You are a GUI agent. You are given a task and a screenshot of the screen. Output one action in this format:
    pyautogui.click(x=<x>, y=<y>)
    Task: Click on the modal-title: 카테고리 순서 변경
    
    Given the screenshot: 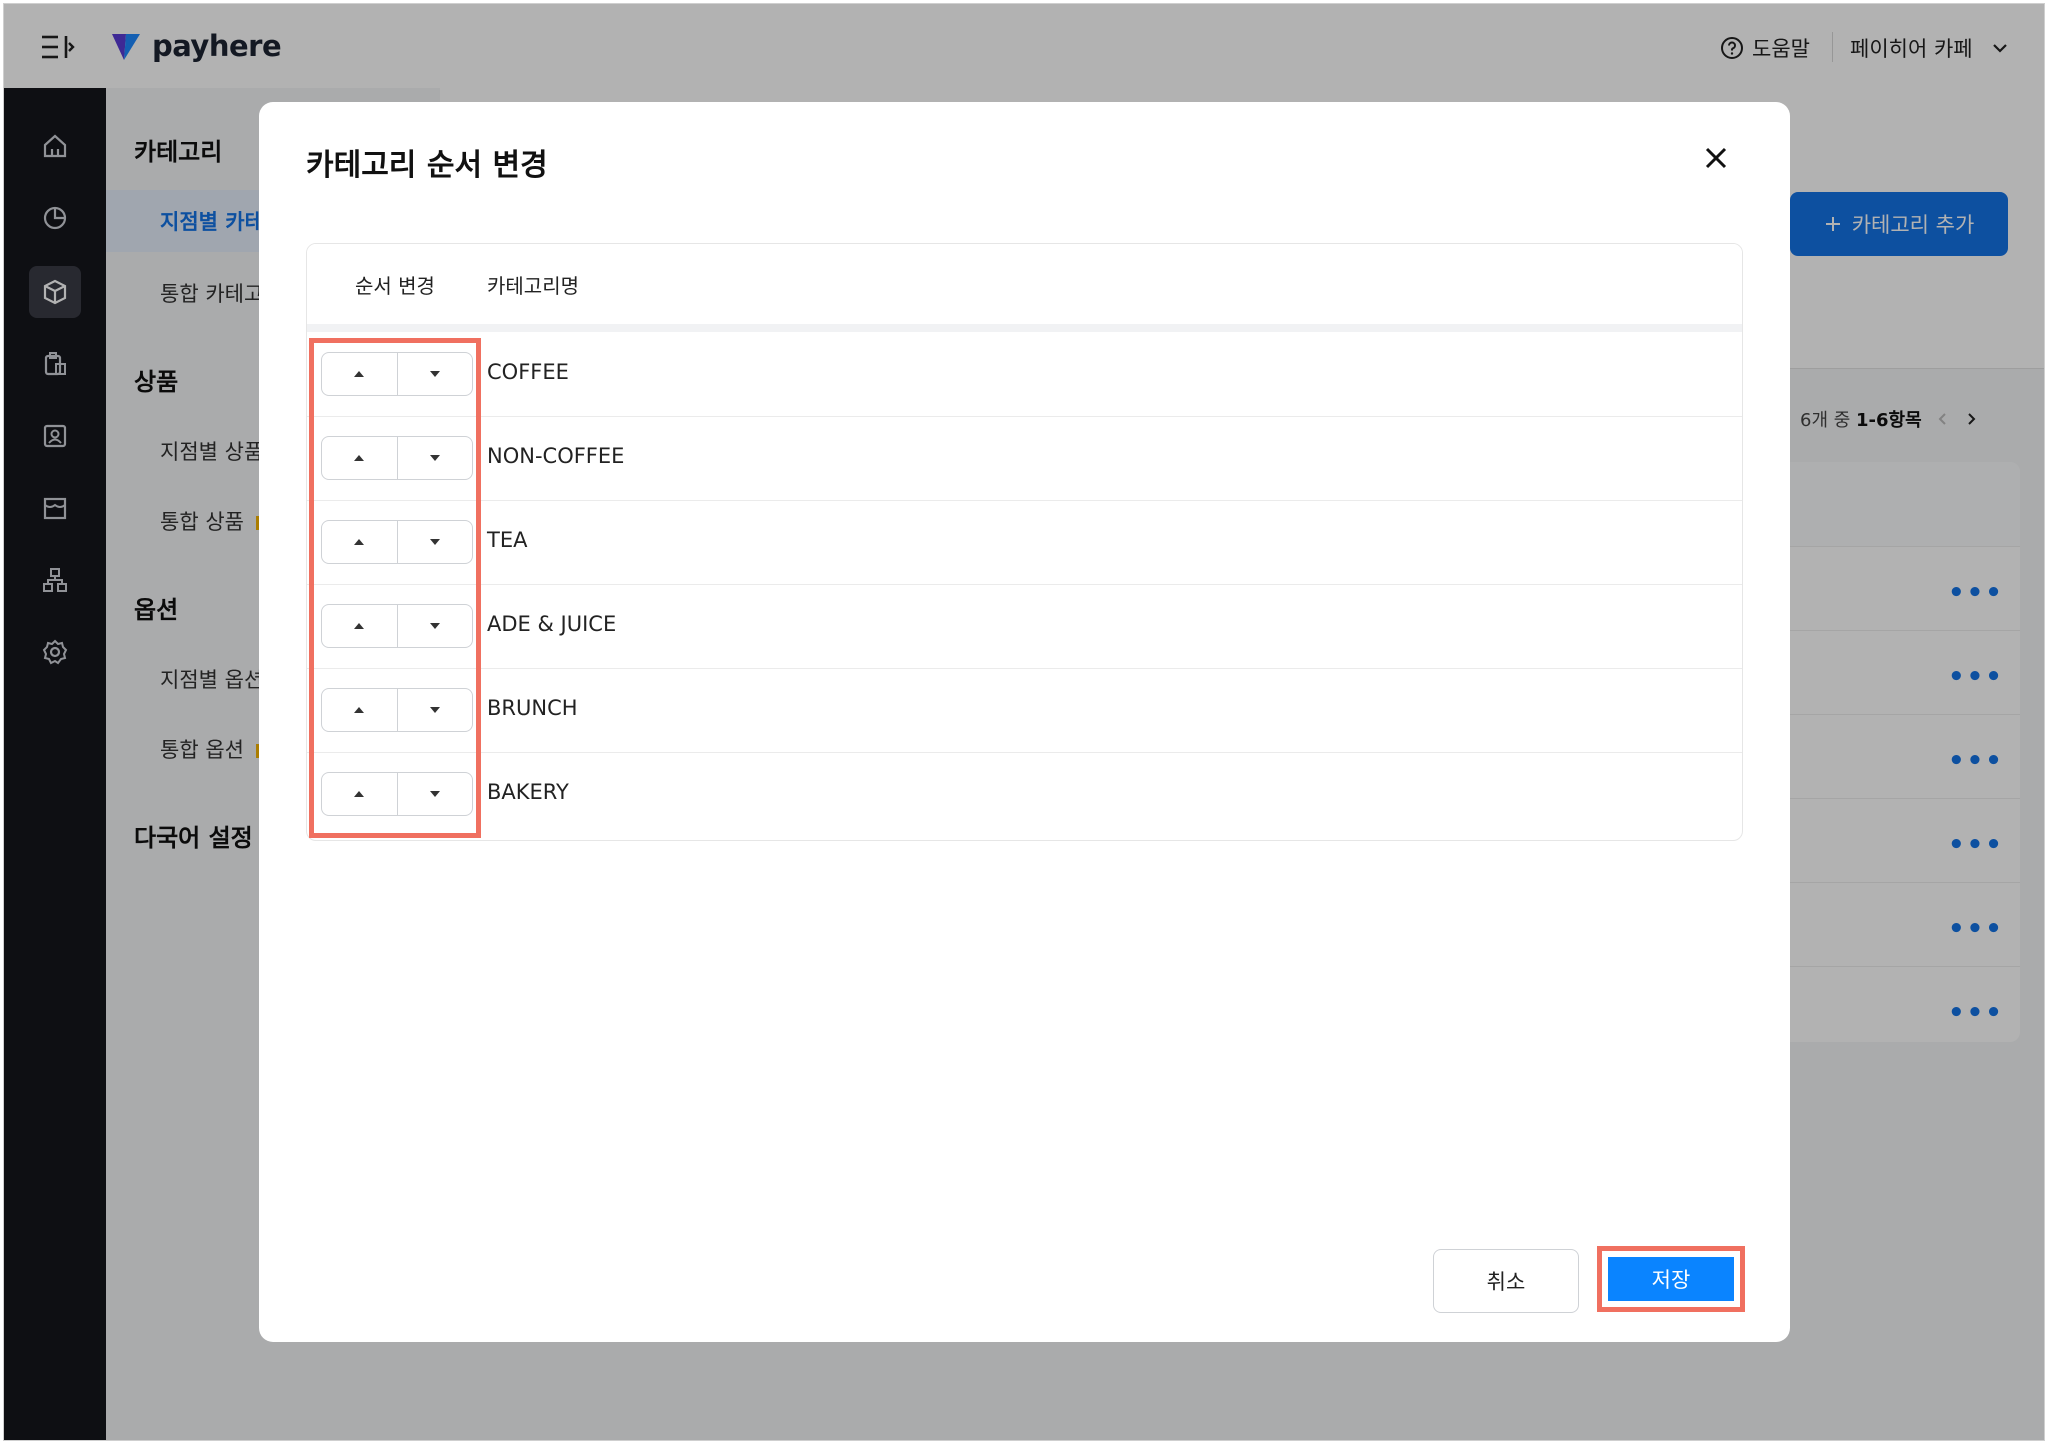 What is the action you would take?
    pyautogui.click(x=427, y=165)
    